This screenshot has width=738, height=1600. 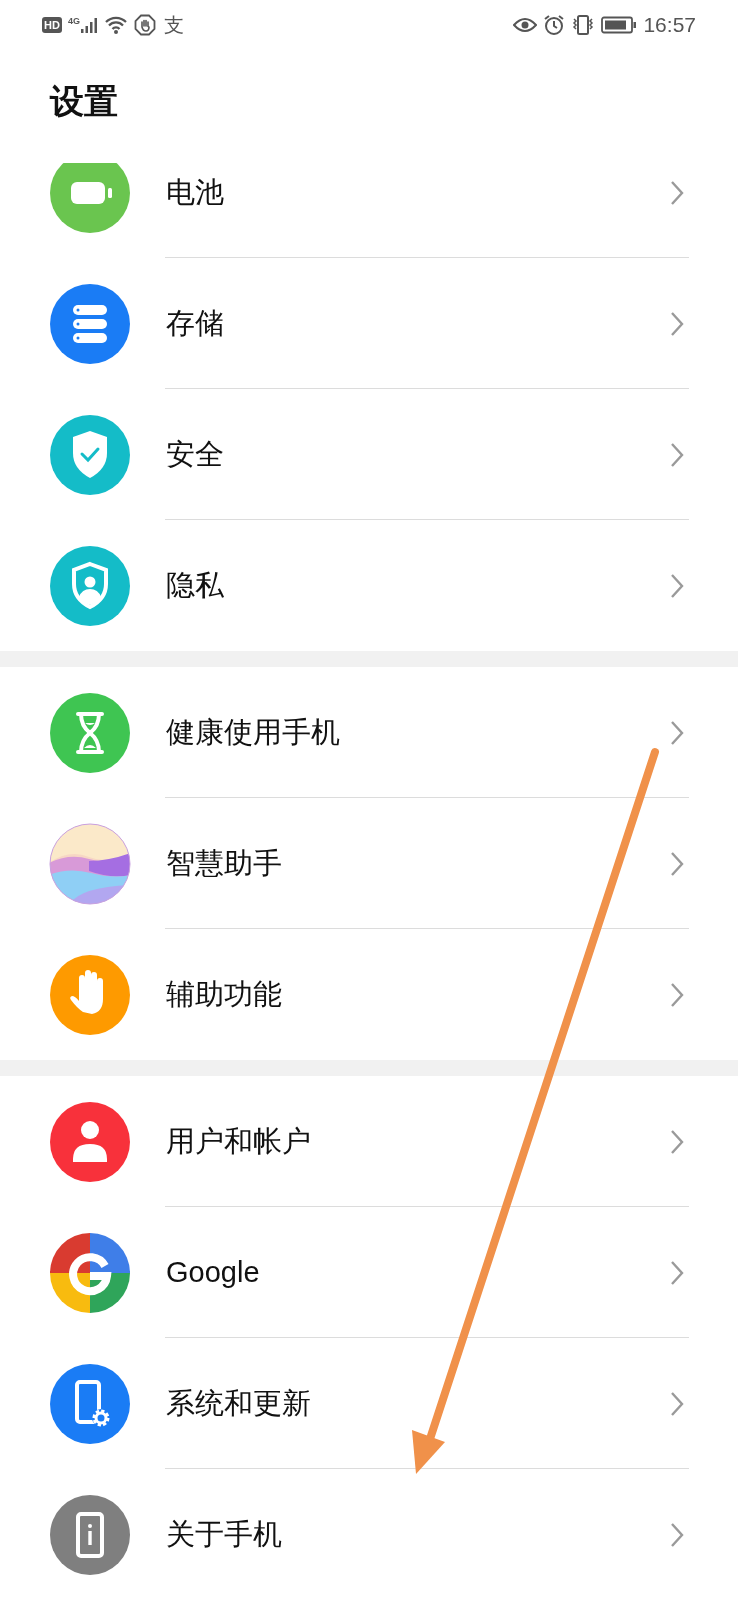 I want to click on clock-time: 16:57, so click(x=669, y=25).